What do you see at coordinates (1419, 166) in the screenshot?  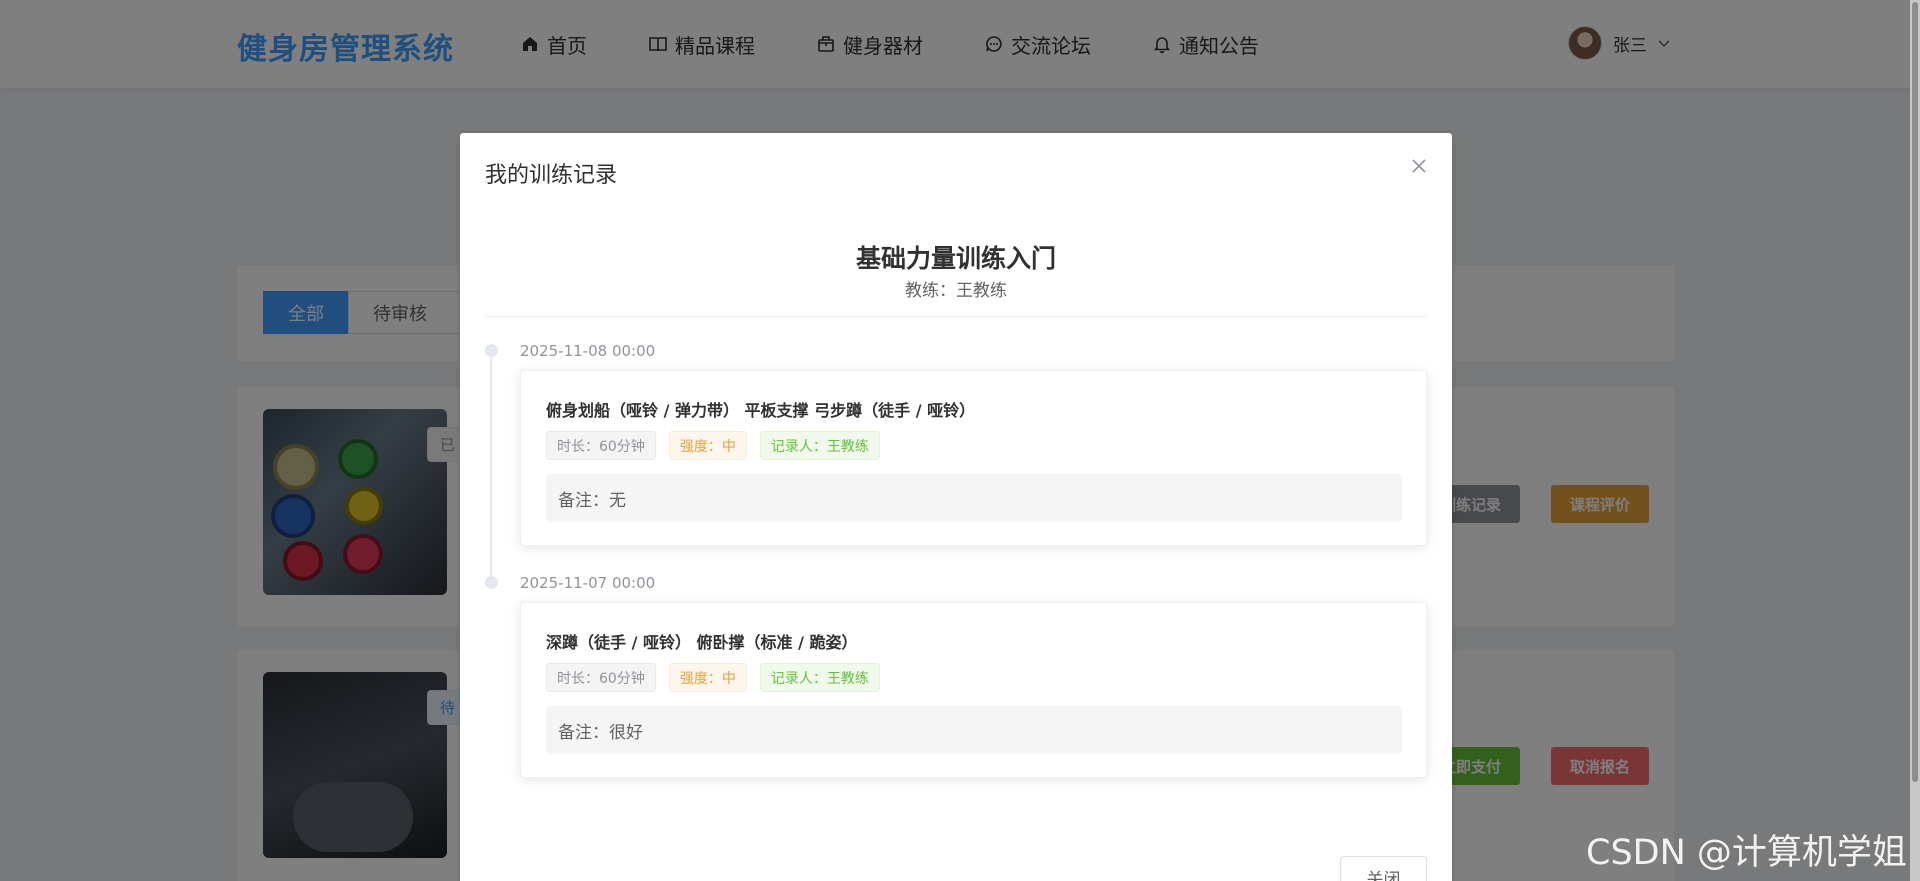 I see `close-icon` at bounding box center [1419, 166].